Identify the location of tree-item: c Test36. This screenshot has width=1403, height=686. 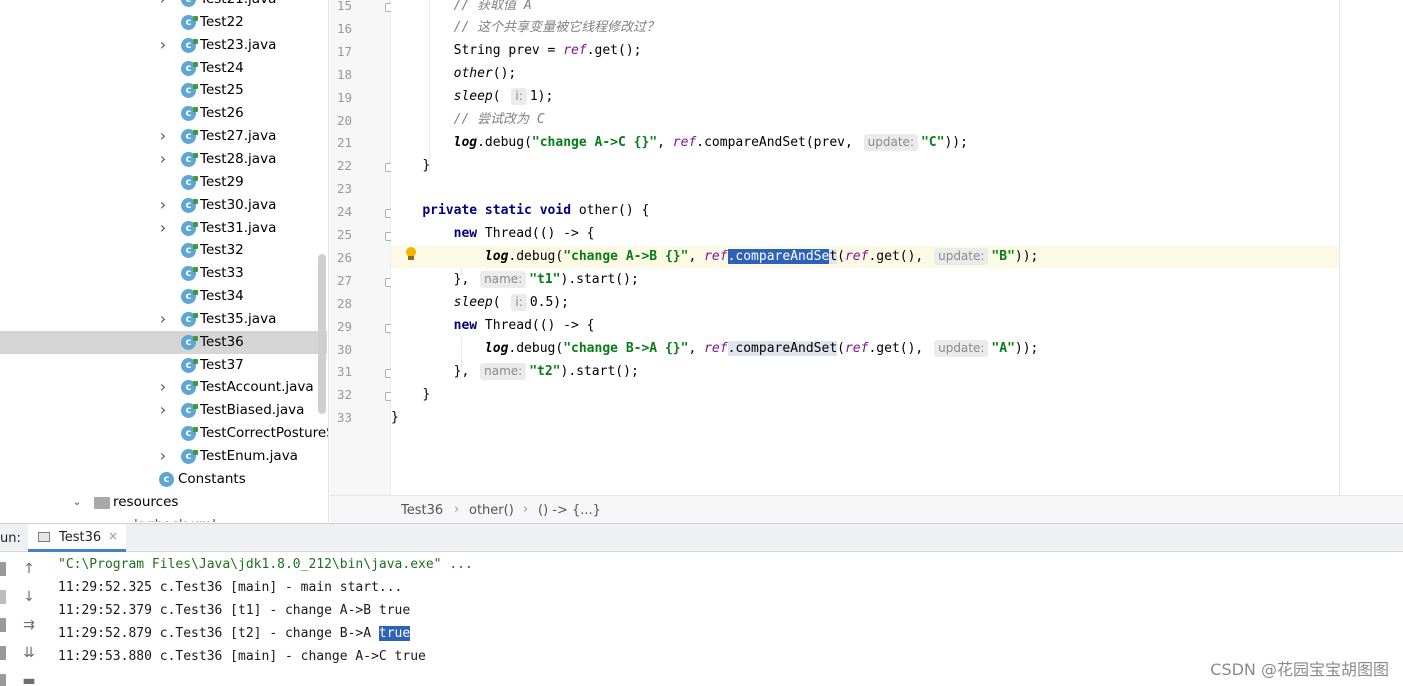
(163, 342).